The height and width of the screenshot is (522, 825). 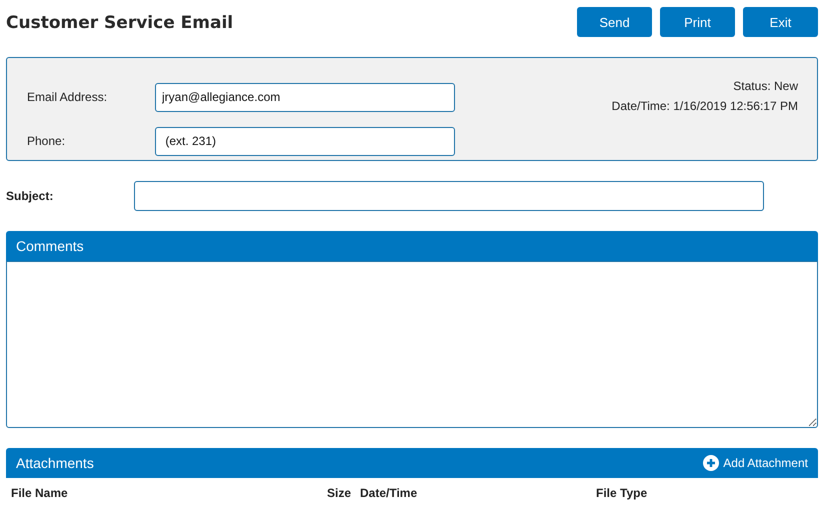 What do you see at coordinates (50, 246) in the screenshot?
I see `section-title: Comments` at bounding box center [50, 246].